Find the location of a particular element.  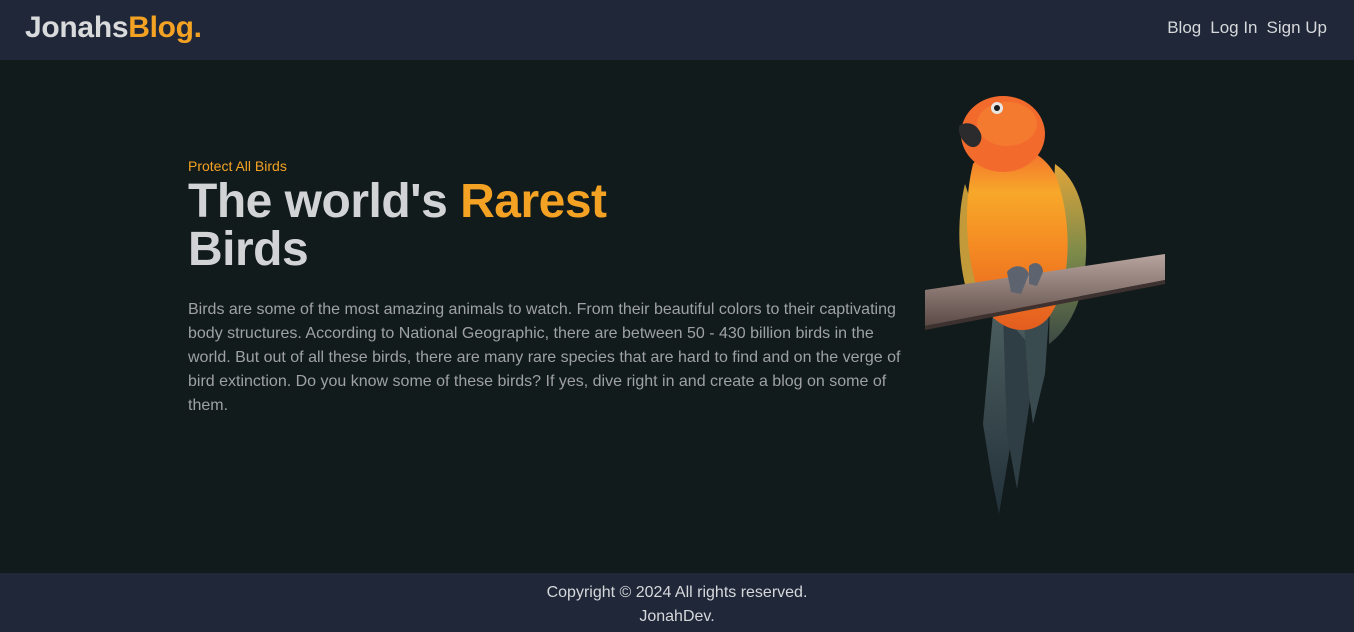

footer-copyright: Copyright © 2024 All rights reserved. is located at coordinates (677, 592).